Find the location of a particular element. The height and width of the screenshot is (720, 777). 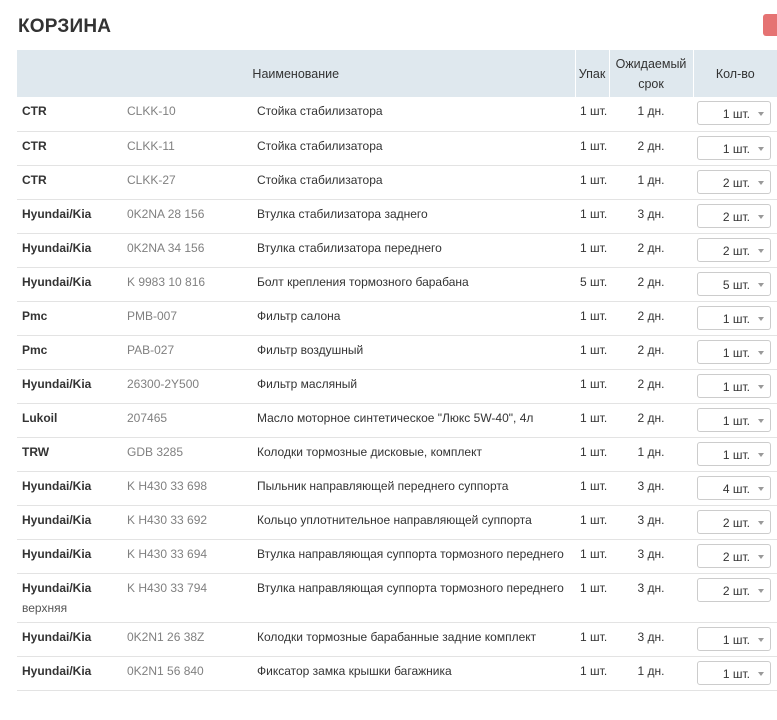

column-header-term-line2: срок is located at coordinates (651, 83).